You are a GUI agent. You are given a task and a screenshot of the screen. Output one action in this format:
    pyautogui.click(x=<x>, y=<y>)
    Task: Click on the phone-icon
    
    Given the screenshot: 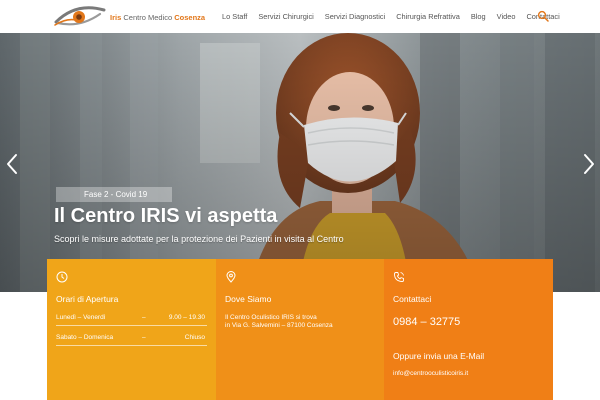 What is the action you would take?
    pyautogui.click(x=399, y=277)
    